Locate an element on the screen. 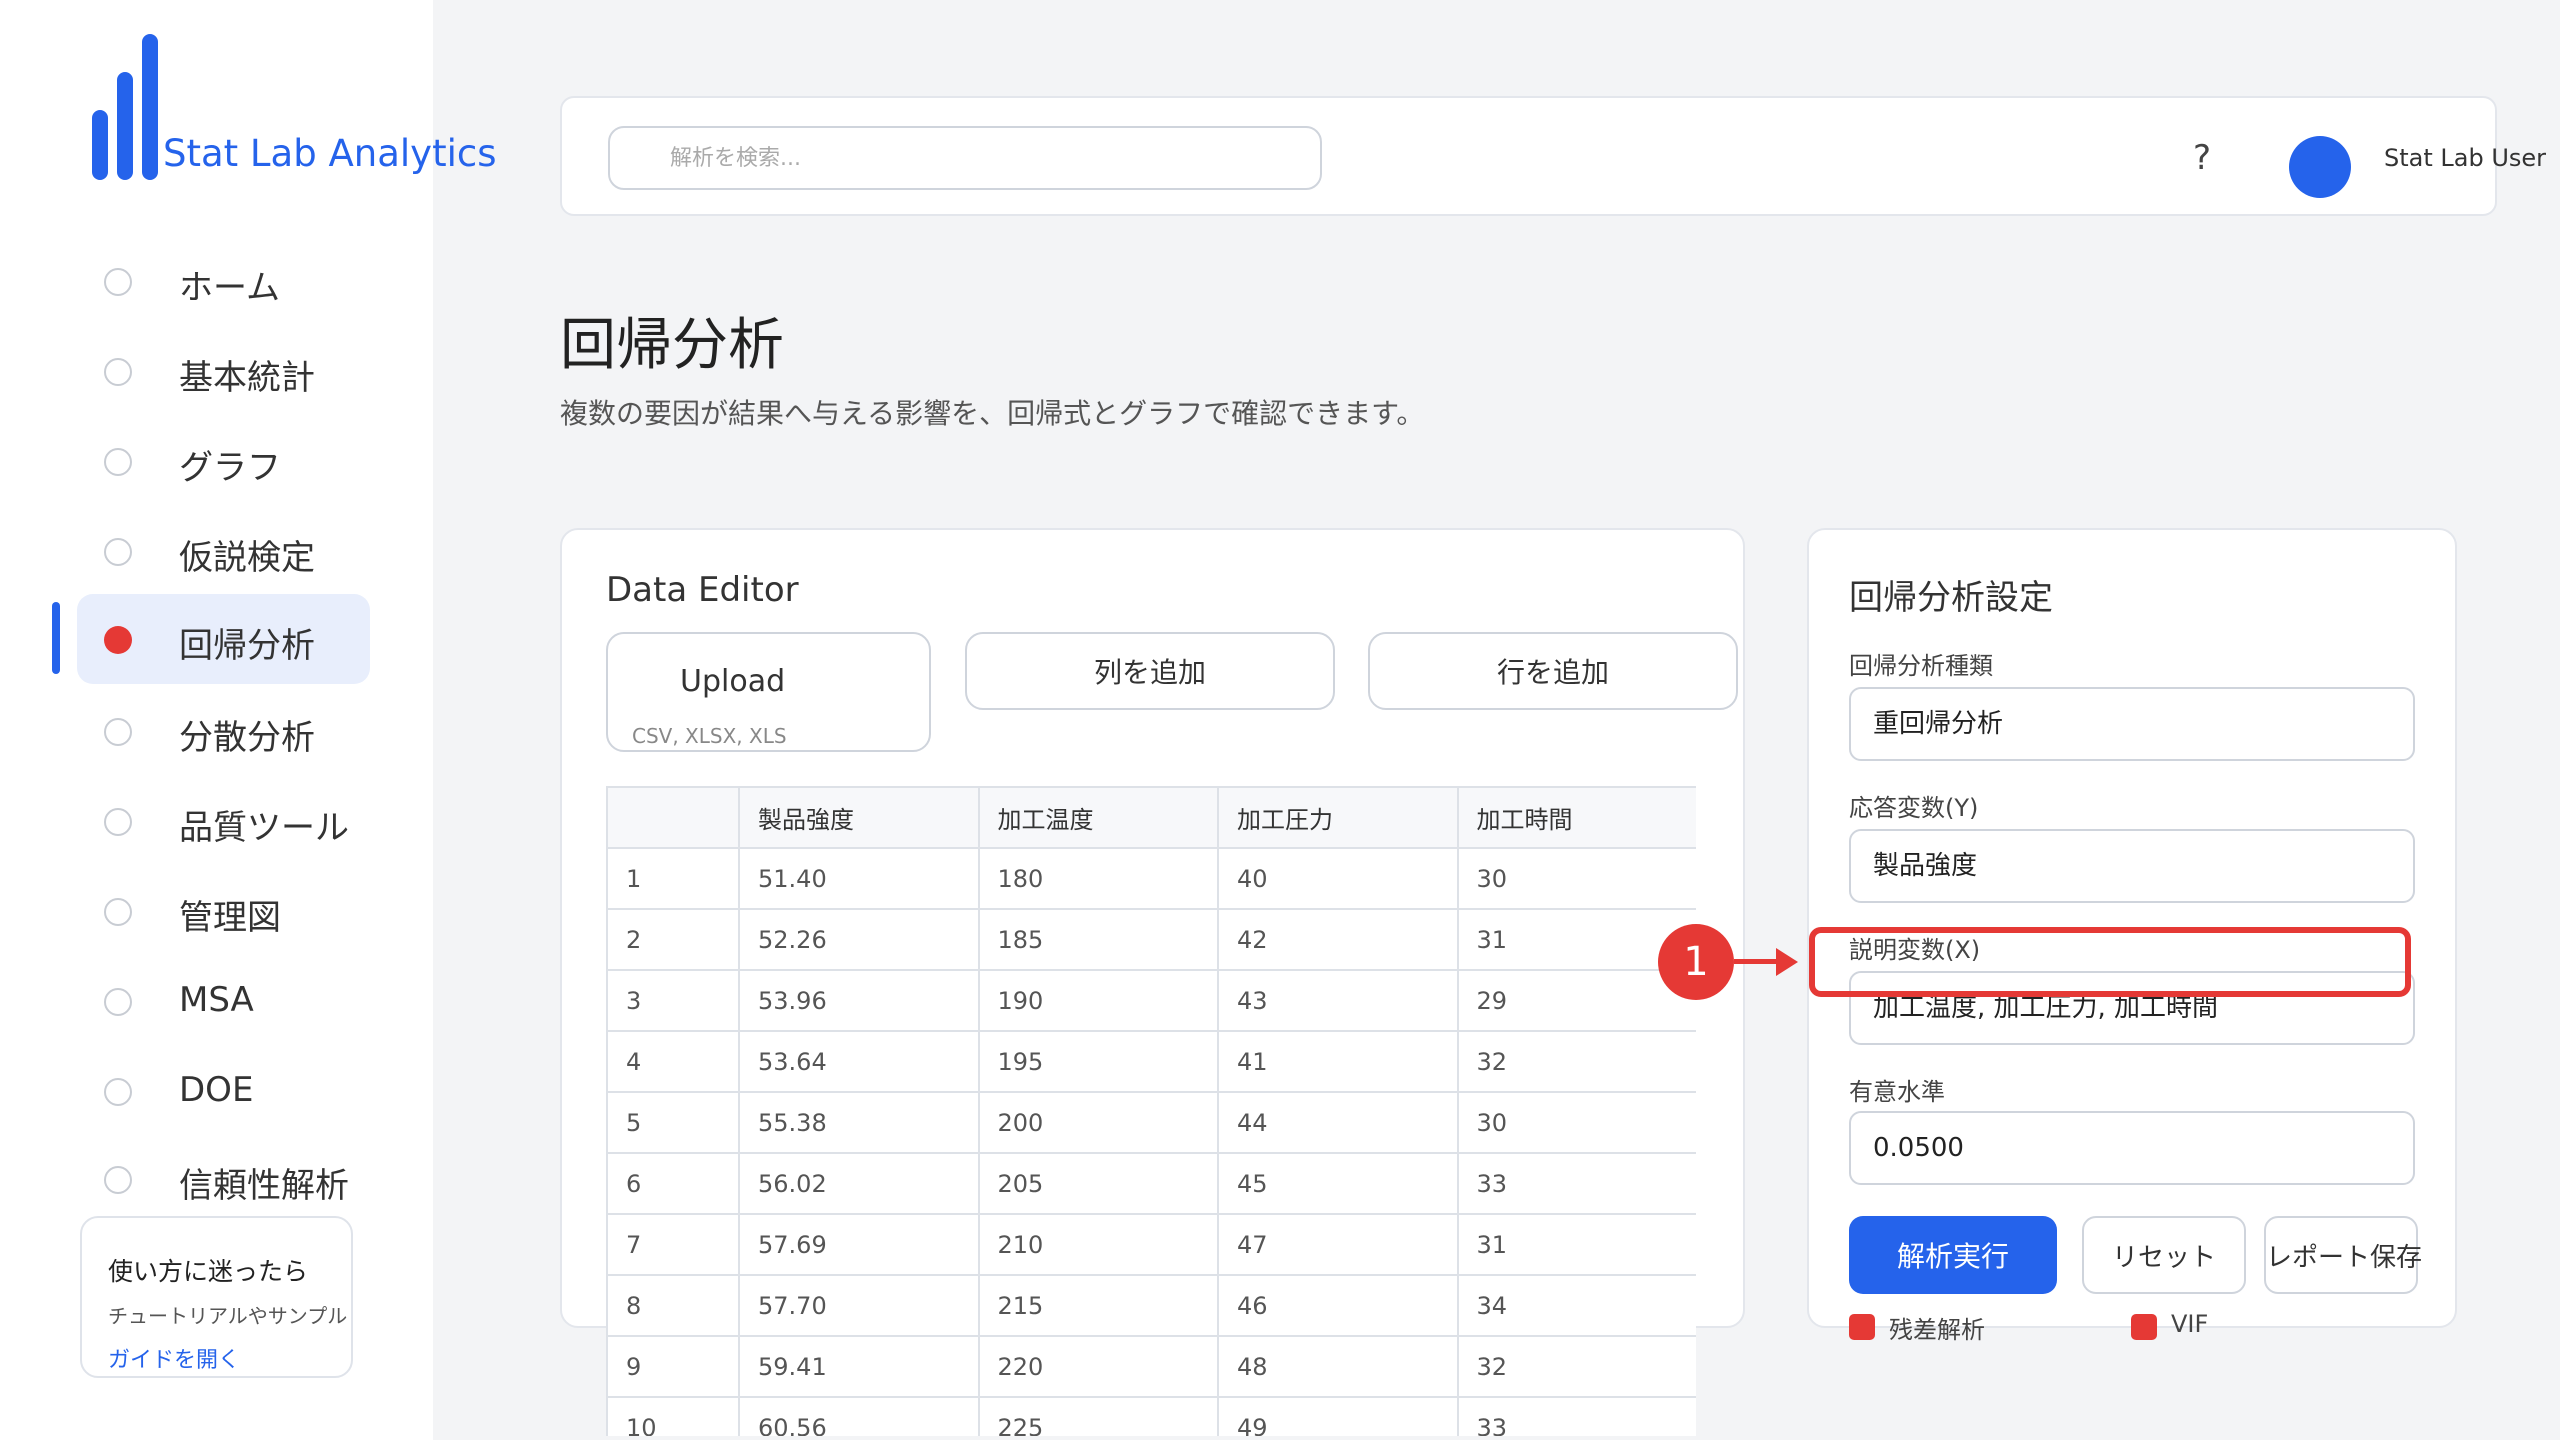 Image resolution: width=2560 pixels, height=1440 pixels. table-cell: 225 is located at coordinates (1098, 1416).